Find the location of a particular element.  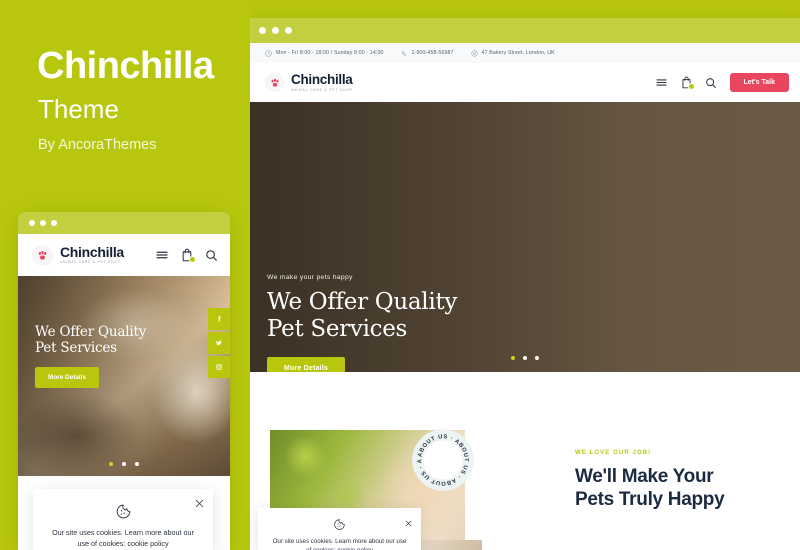

hero-title: We Offer Quality Pet Services is located at coordinates (362, 316).